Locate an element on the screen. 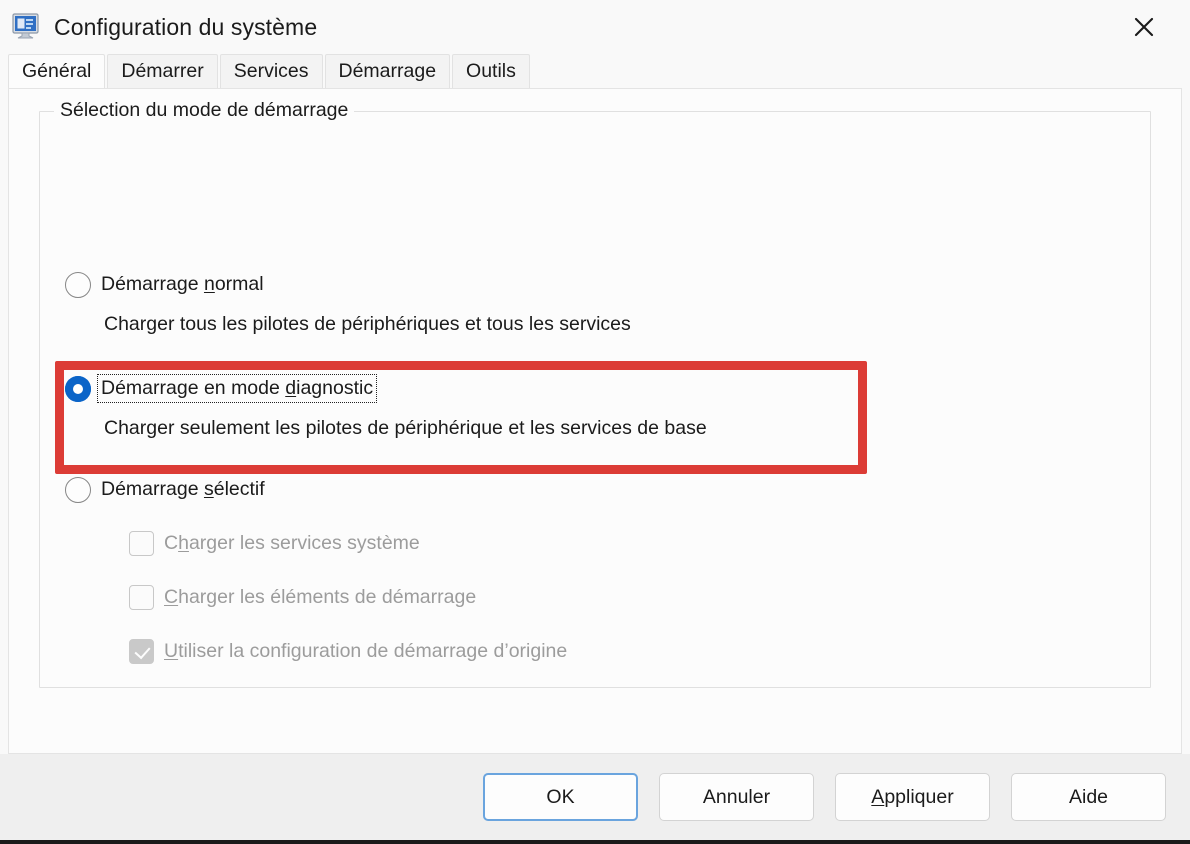  tab-demarrer: Démarrer is located at coordinates (162, 71).